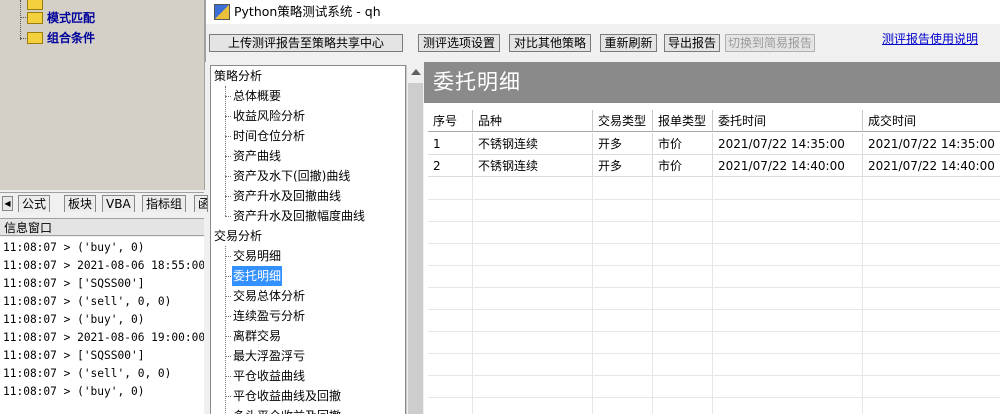 The width and height of the screenshot is (1000, 414). What do you see at coordinates (931, 144) in the screenshot?
I see `table-cell-fill-time: 2021/07/22 14:35:00` at bounding box center [931, 144].